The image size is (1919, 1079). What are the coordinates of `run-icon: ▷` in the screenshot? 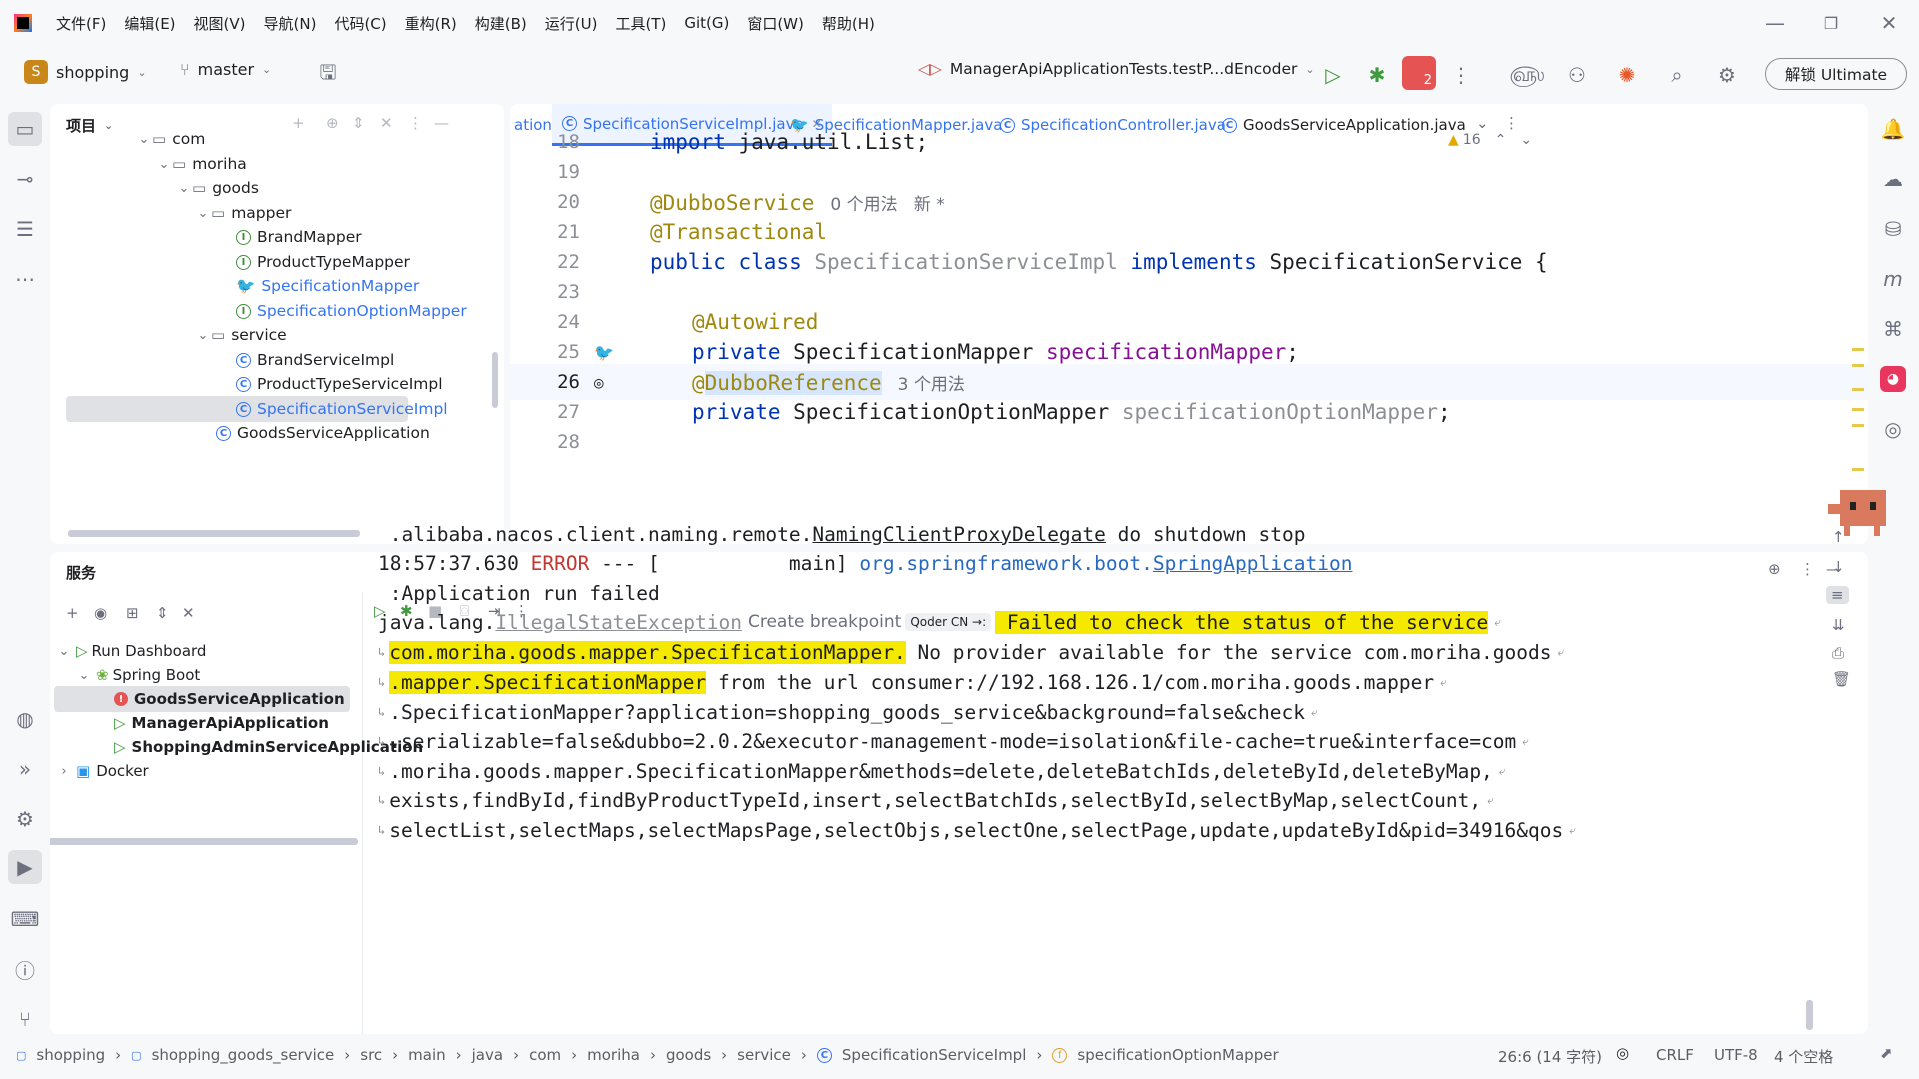 It's located at (1333, 75).